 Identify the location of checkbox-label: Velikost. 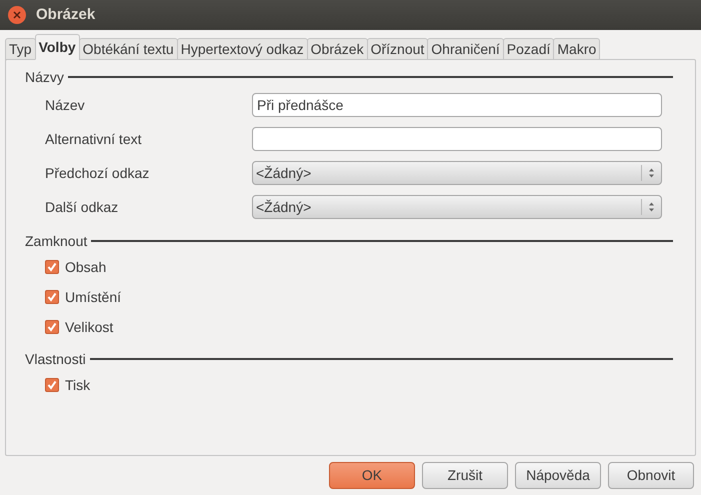
(89, 327).